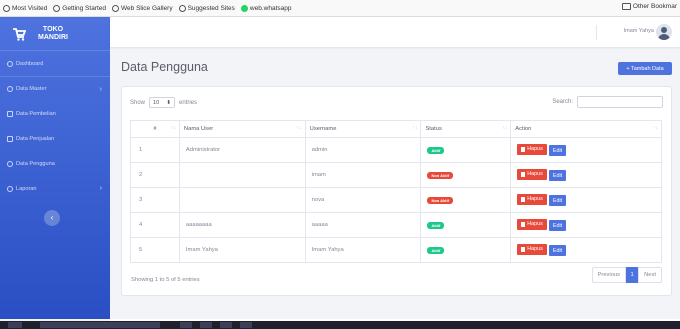 Image resolution: width=680 pixels, height=329 pixels. What do you see at coordinates (142, 8) in the screenshot?
I see `bookmark-web-slice-gallery: Web Slice Gallery` at bounding box center [142, 8].